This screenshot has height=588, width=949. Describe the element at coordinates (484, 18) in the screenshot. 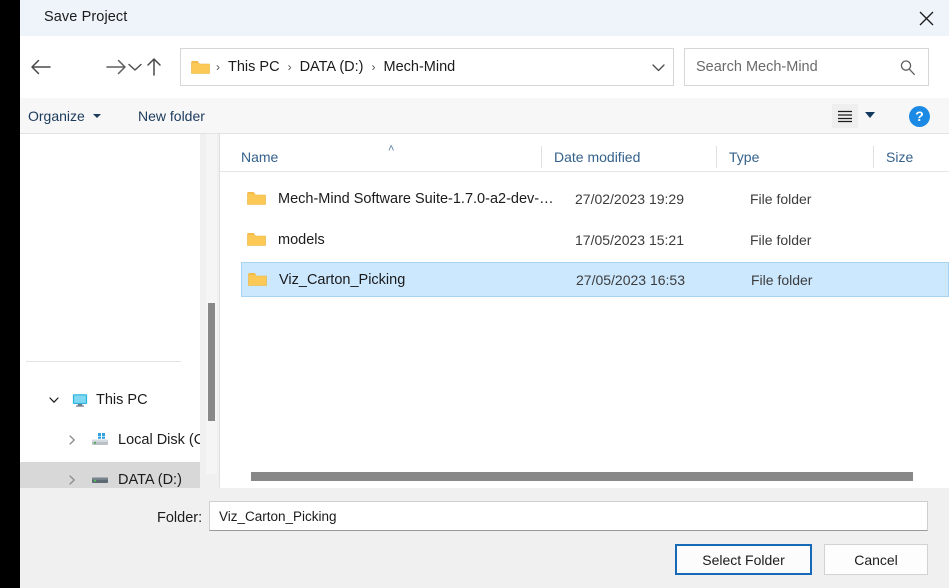

I see `title-bar: Save Project` at that location.